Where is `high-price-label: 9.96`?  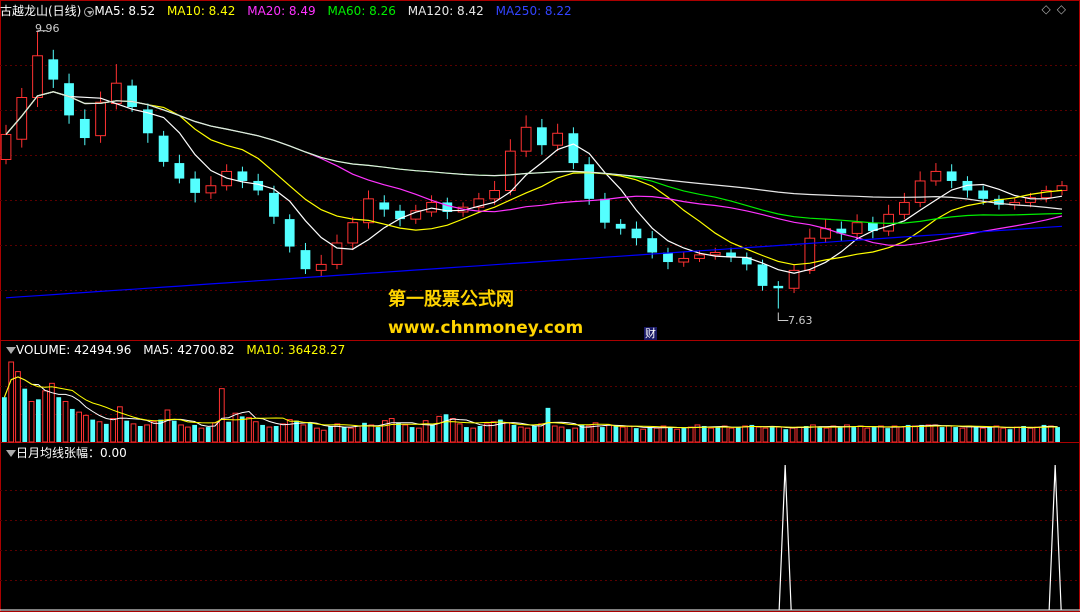 high-price-label: 9.96 is located at coordinates (47, 28).